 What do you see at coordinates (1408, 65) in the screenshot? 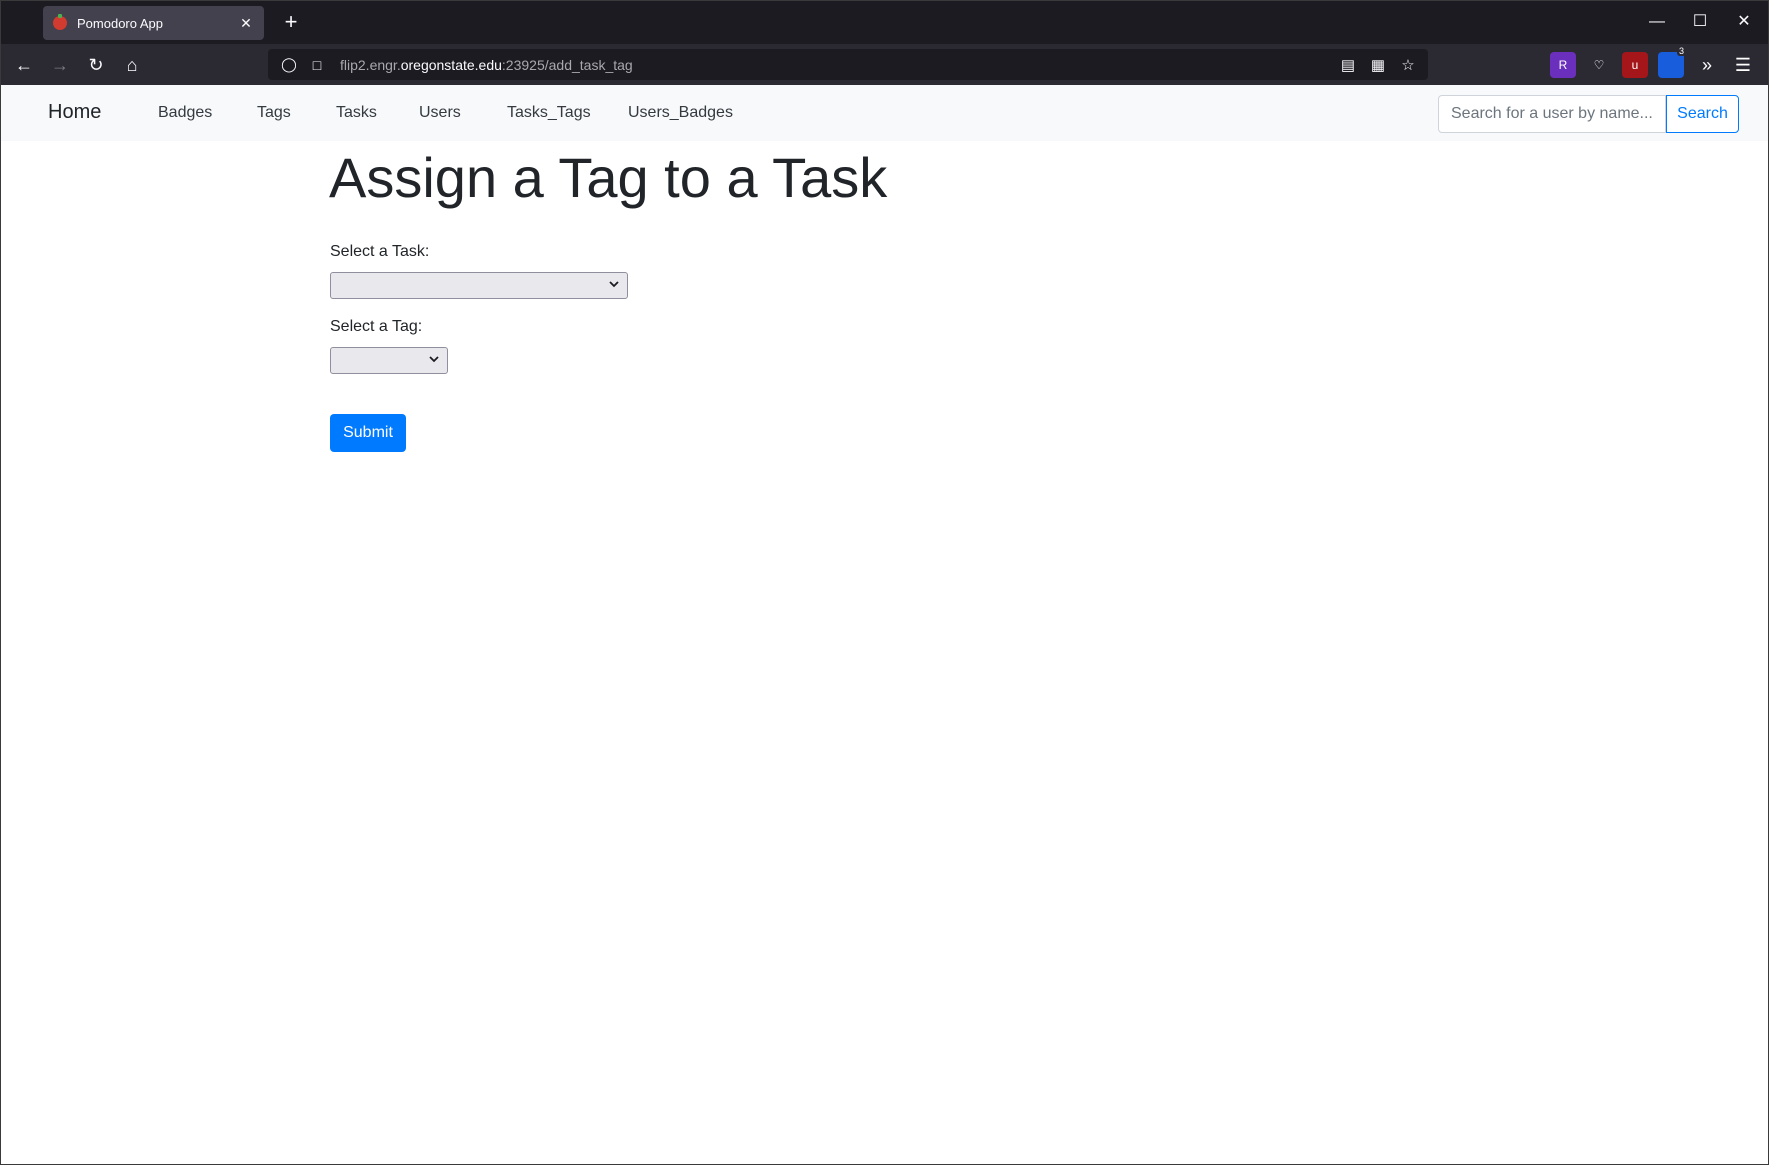
I see `bookmark-star-icon: ☆` at bounding box center [1408, 65].